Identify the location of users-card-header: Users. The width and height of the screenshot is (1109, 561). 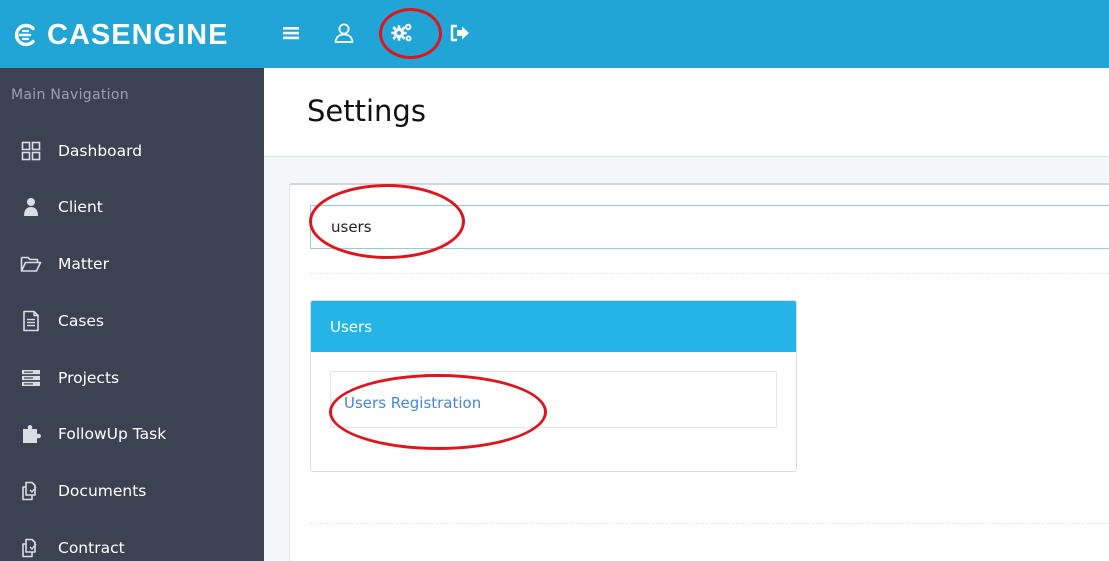
(553, 326).